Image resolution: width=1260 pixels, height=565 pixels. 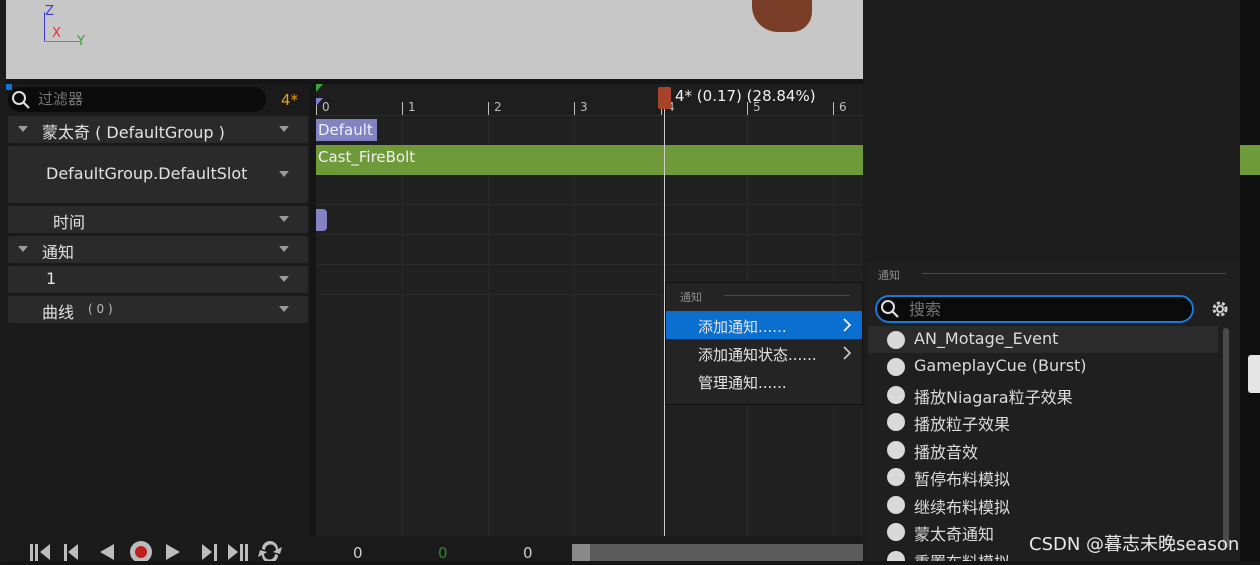 I want to click on preview-viewport: Z X Y, so click(x=434, y=39).